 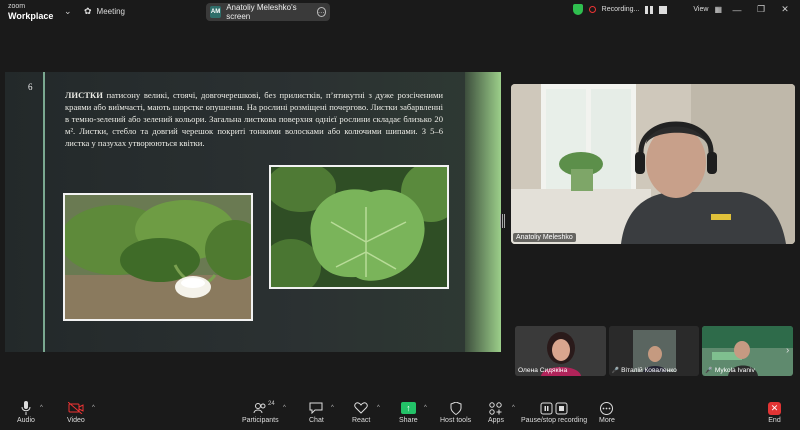 What do you see at coordinates (456, 420) in the screenshot?
I see `host-tools-label: Host tools` at bounding box center [456, 420].